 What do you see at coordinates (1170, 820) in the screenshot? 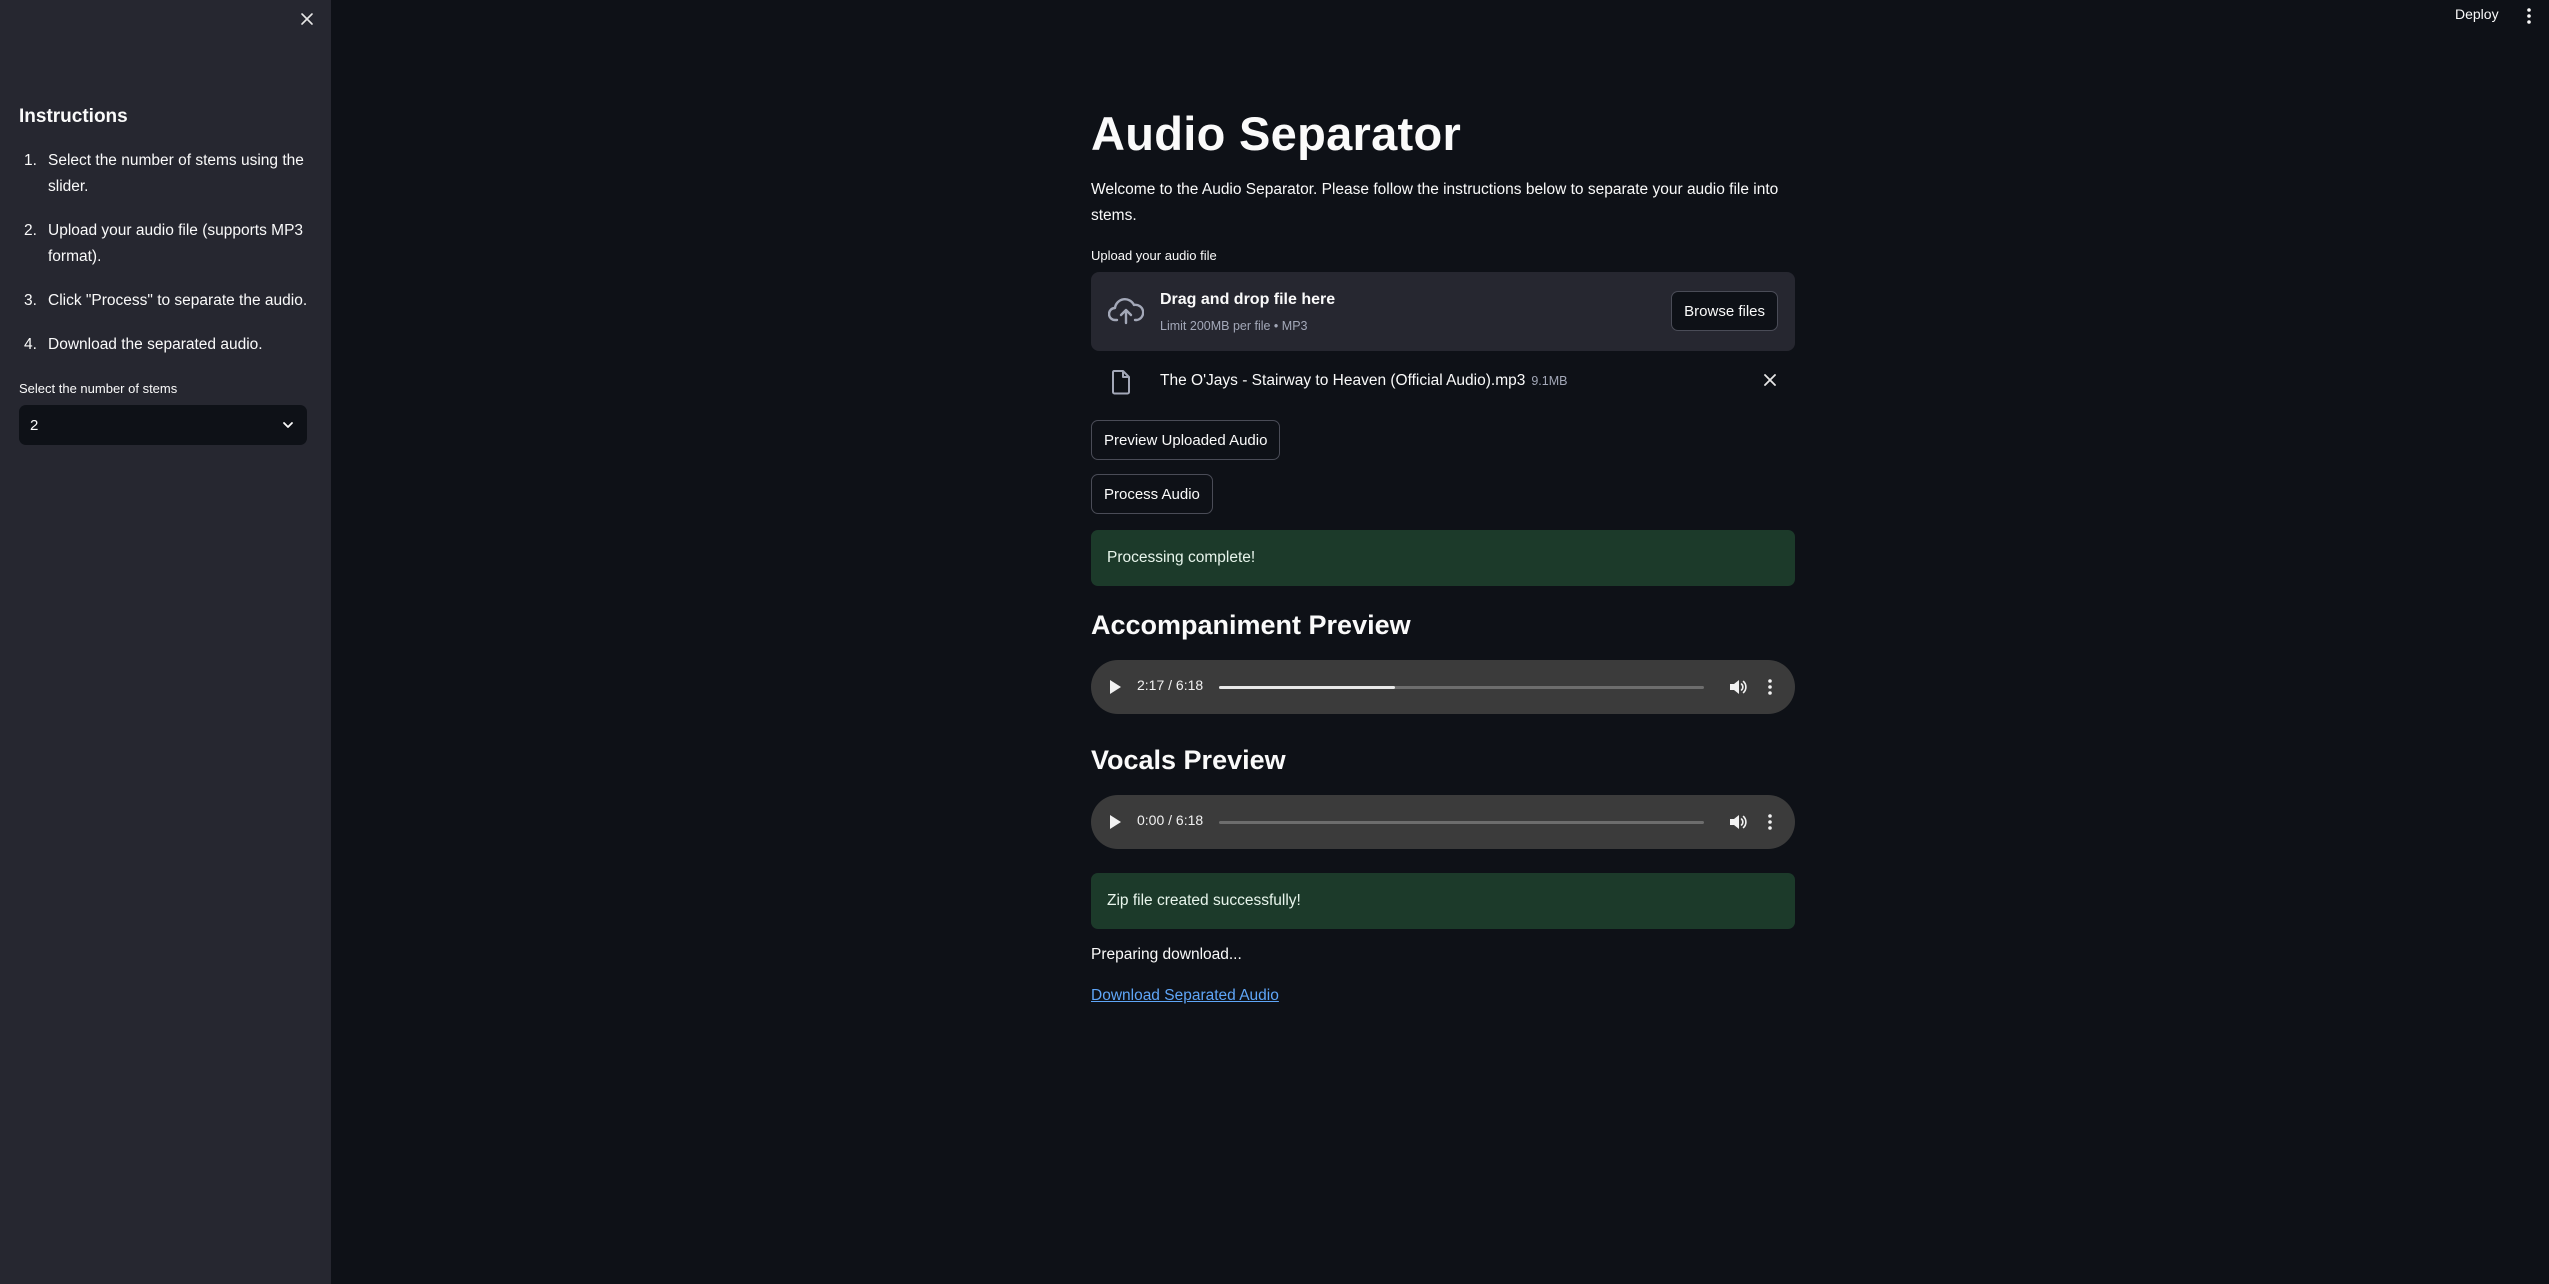
I see `player-time: 0:00 / 6:18` at bounding box center [1170, 820].